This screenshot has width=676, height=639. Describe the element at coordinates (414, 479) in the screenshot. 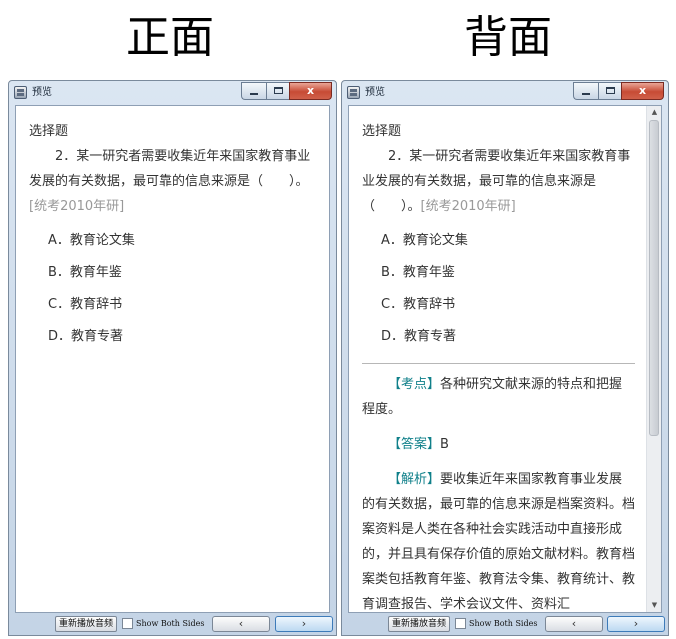

I see `explanation-tag: 【解析】` at that location.